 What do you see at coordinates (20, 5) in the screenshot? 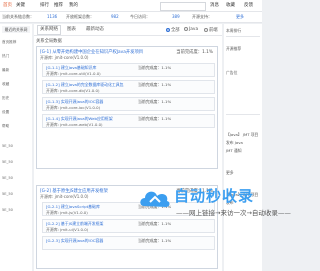
I see `nav-item-key: 关键` at bounding box center [20, 5].